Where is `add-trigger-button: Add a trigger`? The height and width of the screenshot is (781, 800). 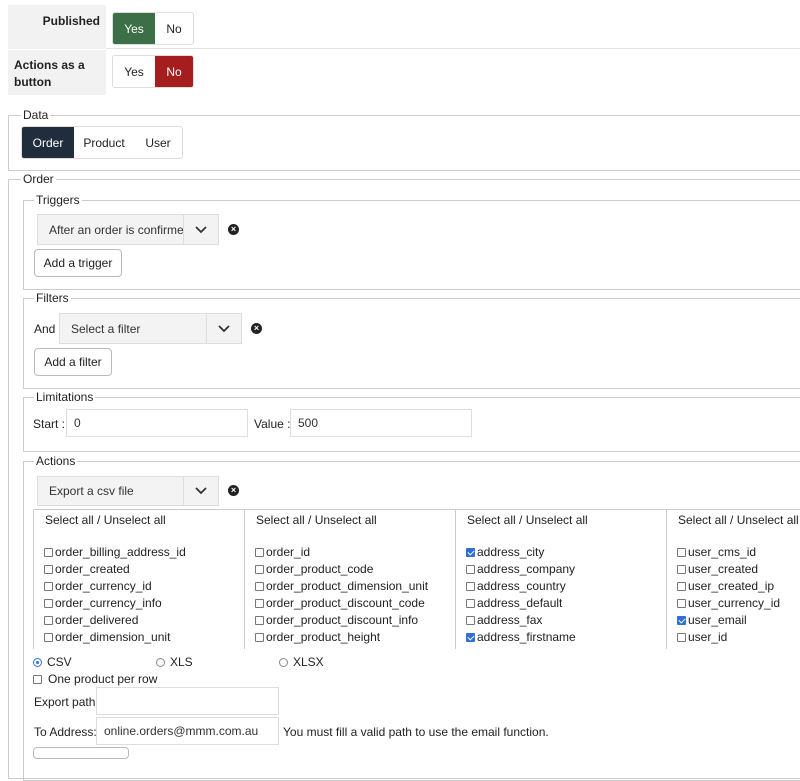
add-trigger-button: Add a trigger is located at coordinates (78, 263).